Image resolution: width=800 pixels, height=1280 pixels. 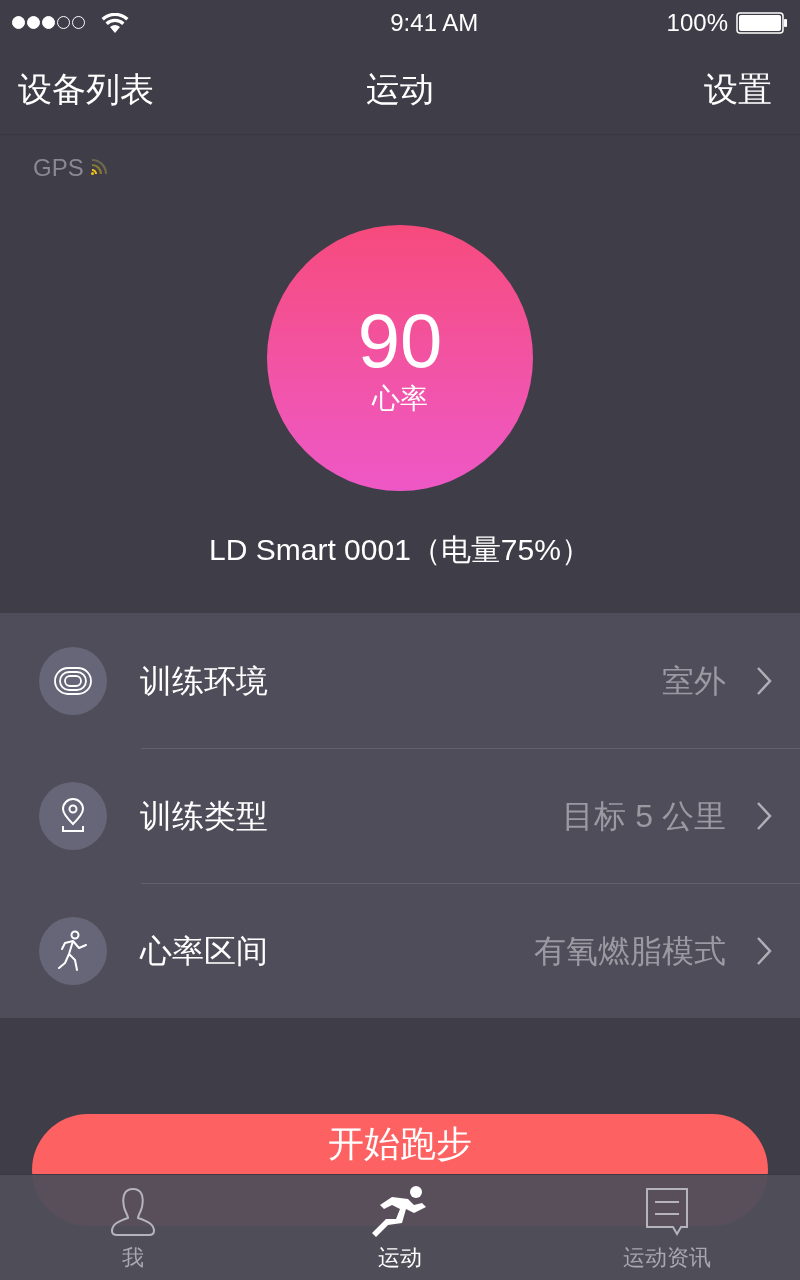 I want to click on heart-rate-value: 90, so click(x=400, y=341).